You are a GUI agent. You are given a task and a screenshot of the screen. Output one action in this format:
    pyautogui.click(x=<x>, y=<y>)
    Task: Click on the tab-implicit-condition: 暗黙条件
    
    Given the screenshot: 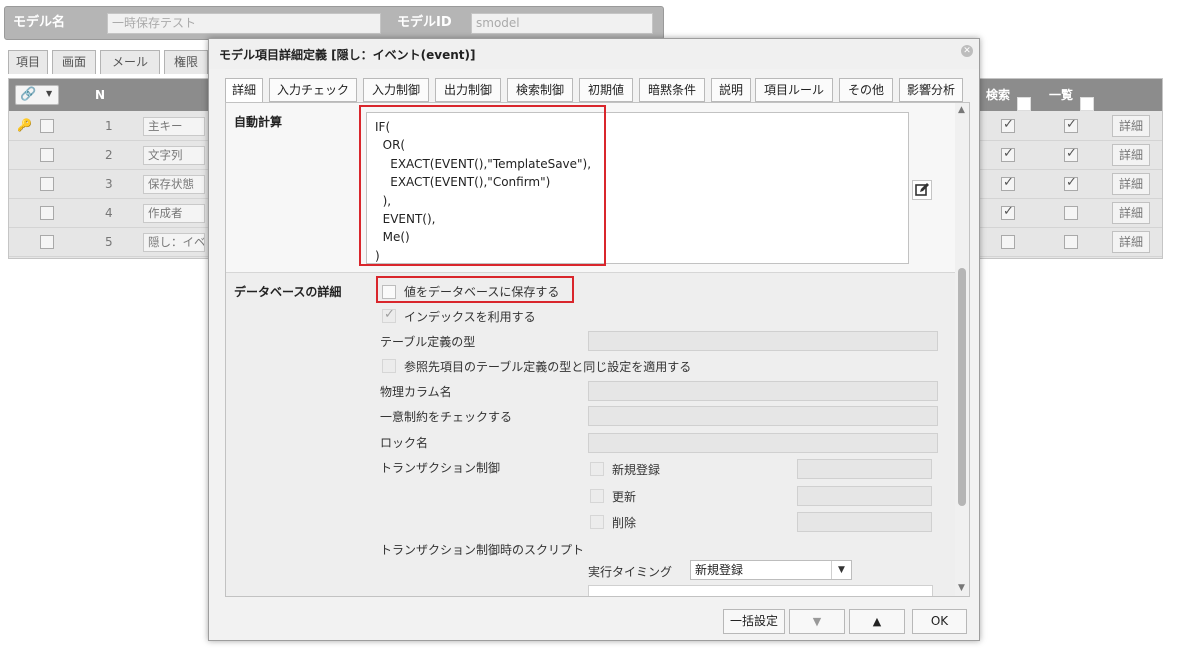 What is the action you would take?
    pyautogui.click(x=672, y=90)
    